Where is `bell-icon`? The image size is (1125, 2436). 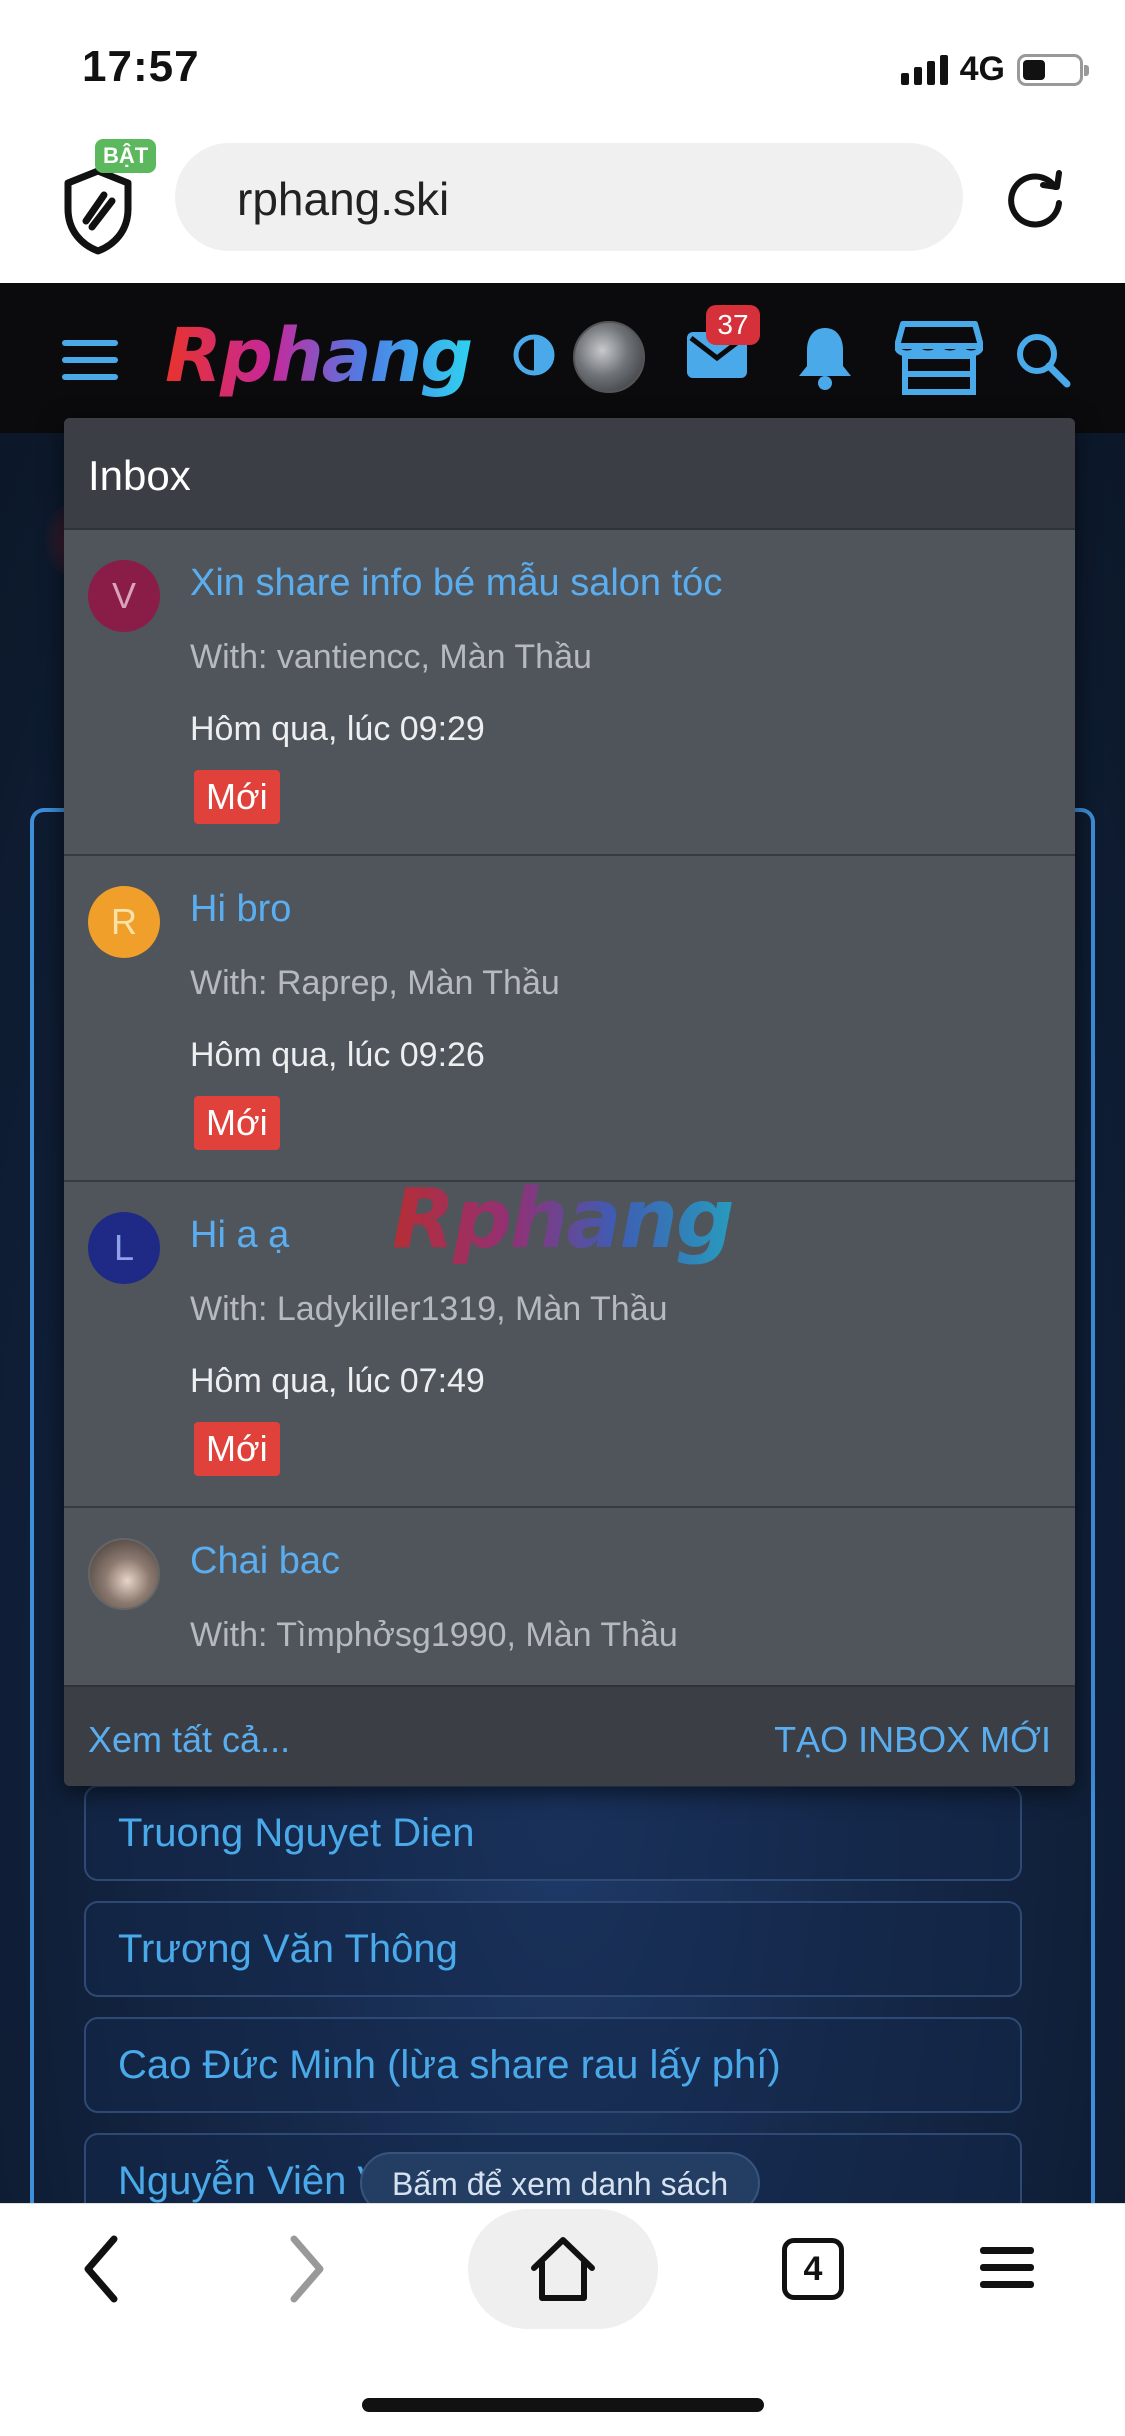
bell-icon is located at coordinates (825, 357).